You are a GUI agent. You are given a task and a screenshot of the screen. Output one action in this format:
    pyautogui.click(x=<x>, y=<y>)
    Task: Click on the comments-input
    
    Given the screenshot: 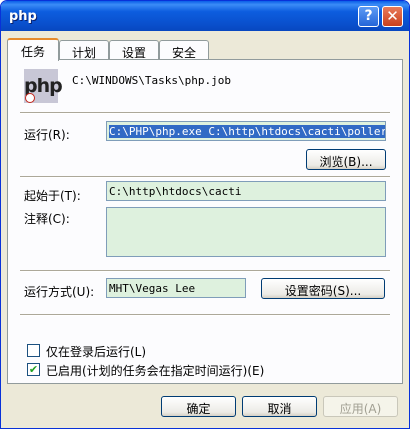 What is the action you would take?
    pyautogui.click(x=246, y=232)
    